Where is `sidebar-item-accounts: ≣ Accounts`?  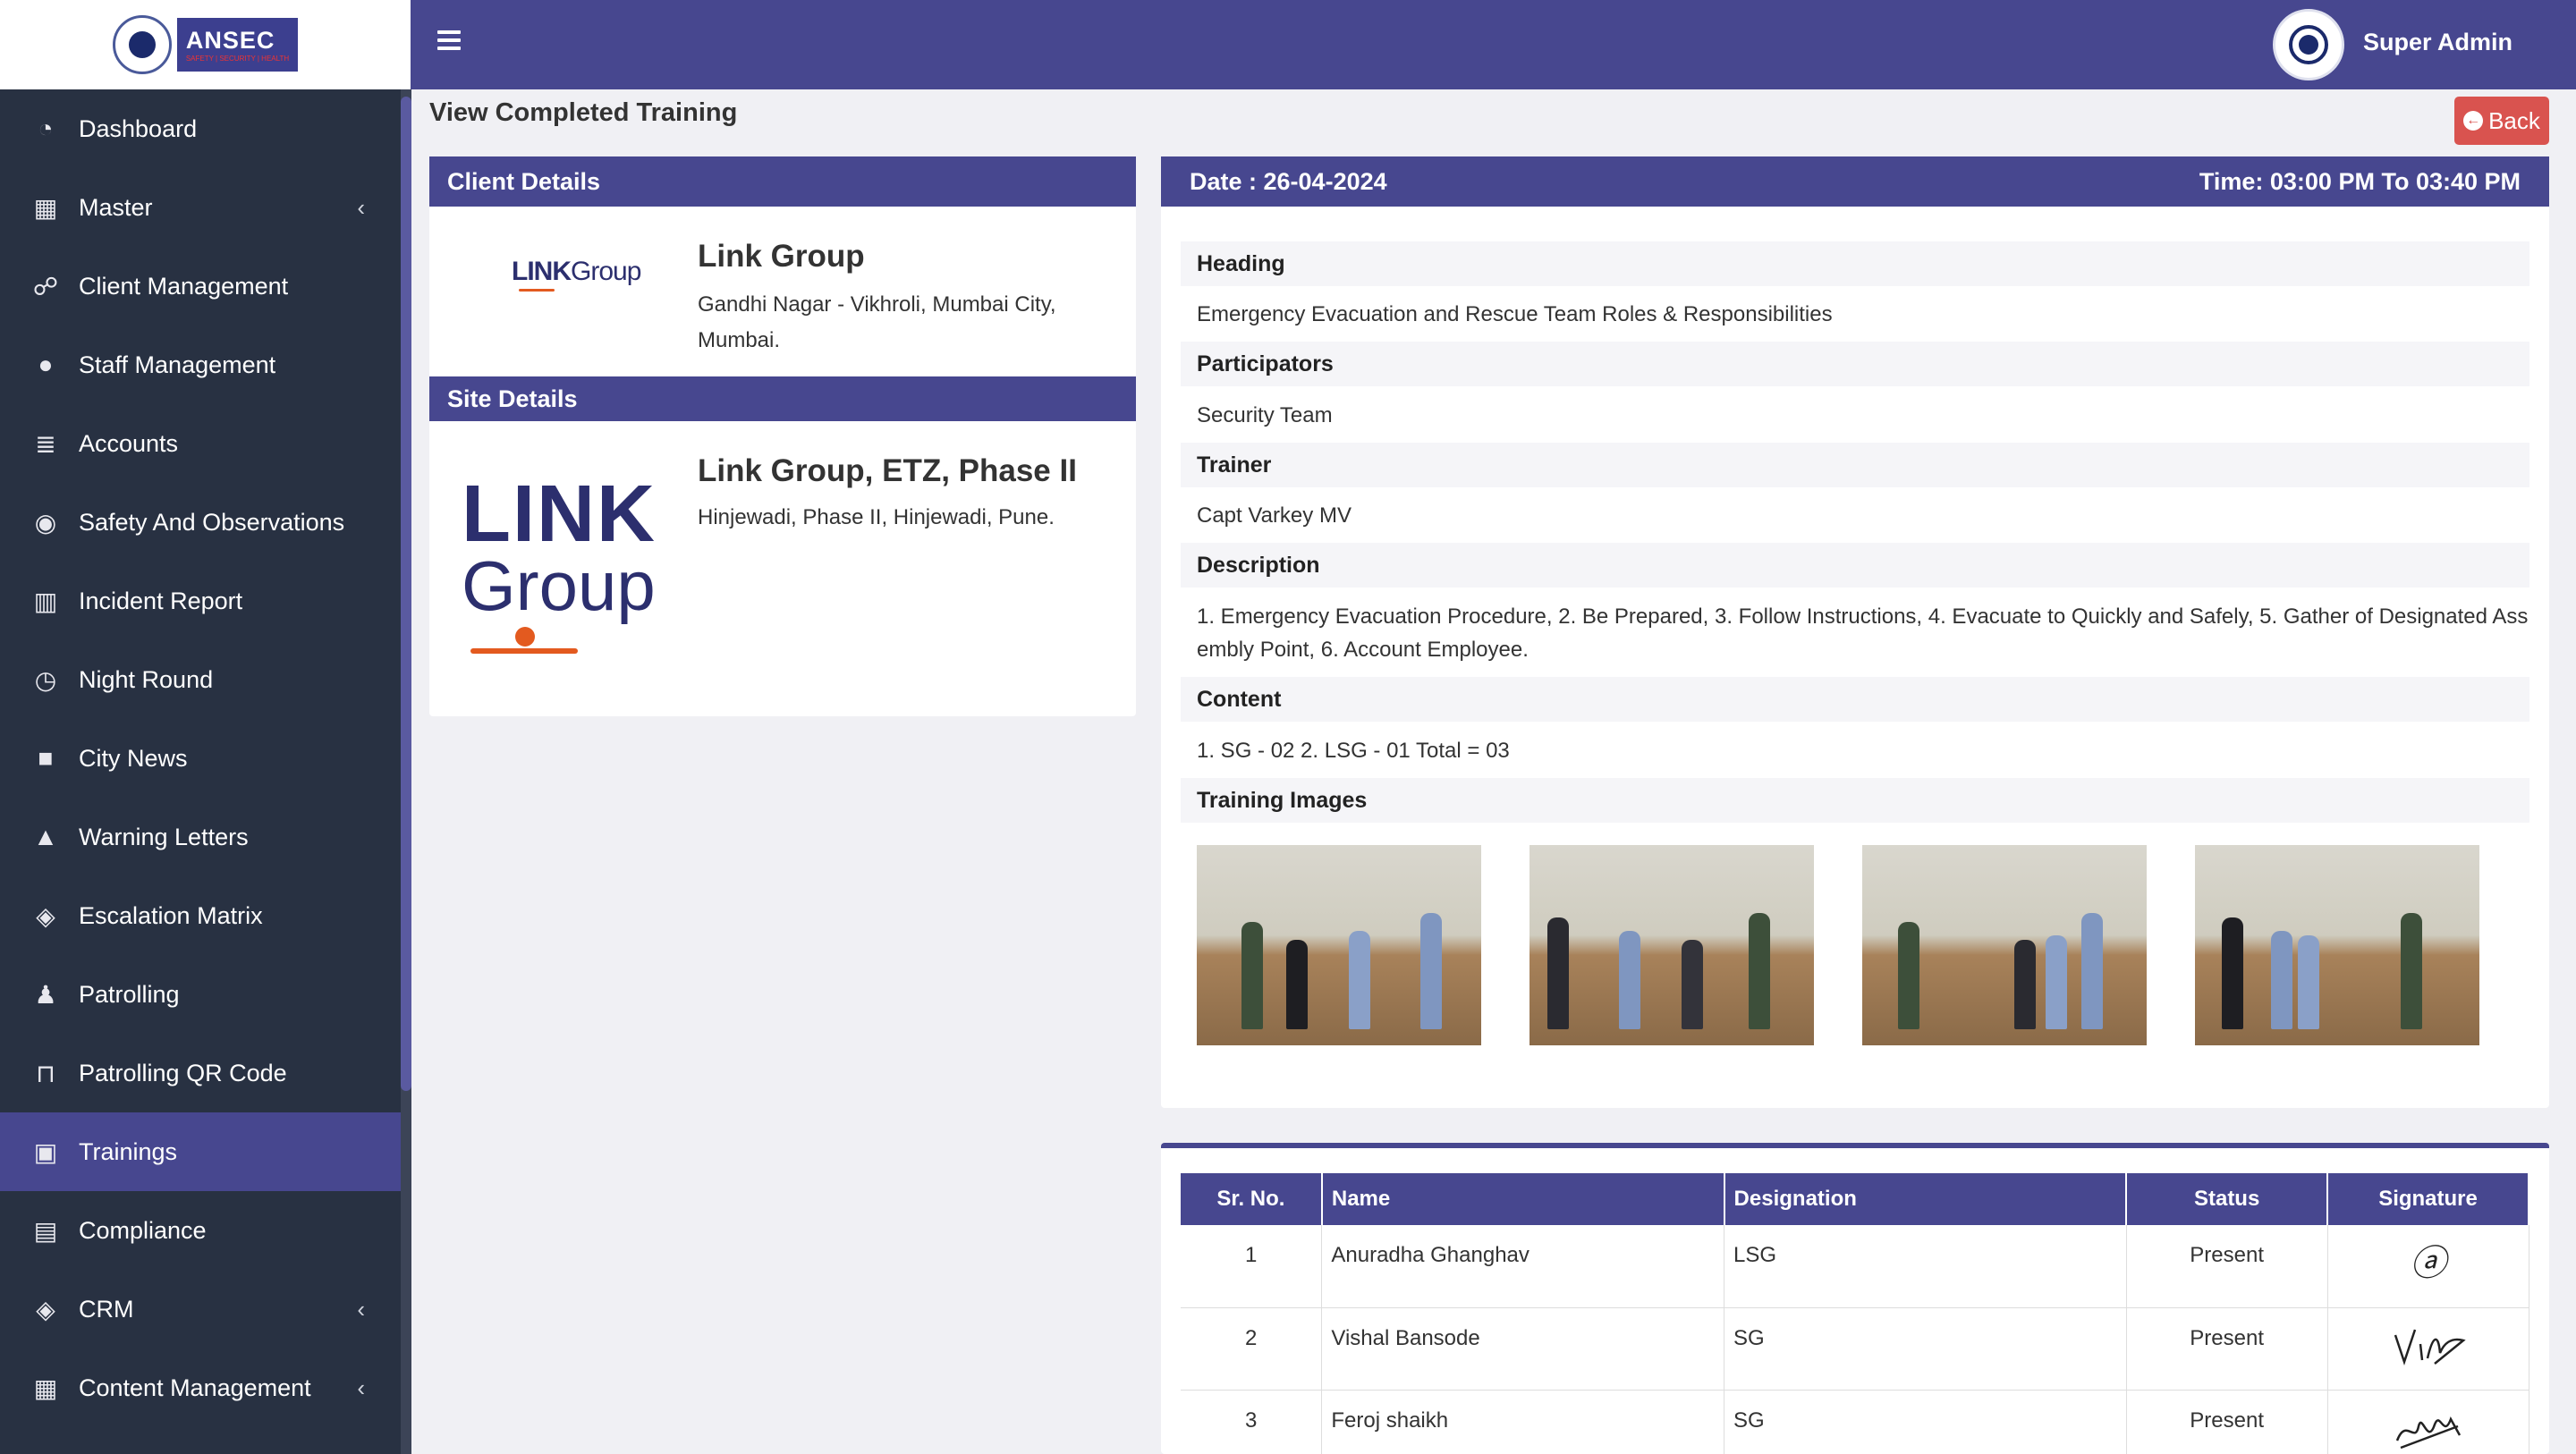
sidebar-item-accounts: ≣ Accounts is located at coordinates (200, 443).